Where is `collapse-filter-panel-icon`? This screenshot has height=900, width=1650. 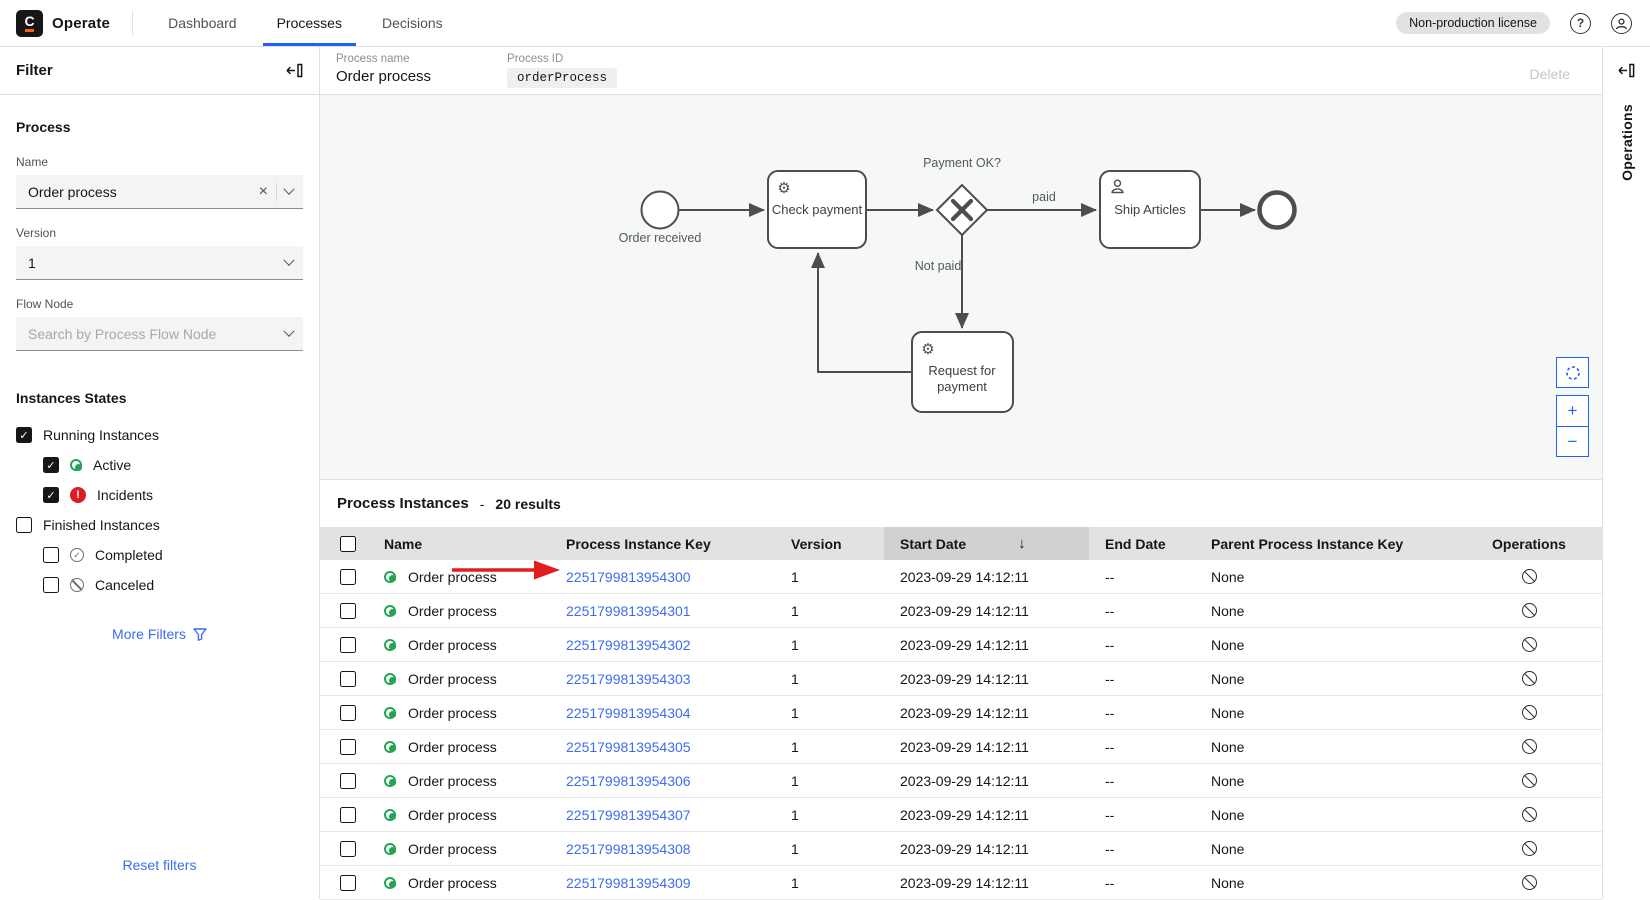 collapse-filter-panel-icon is located at coordinates (294, 70).